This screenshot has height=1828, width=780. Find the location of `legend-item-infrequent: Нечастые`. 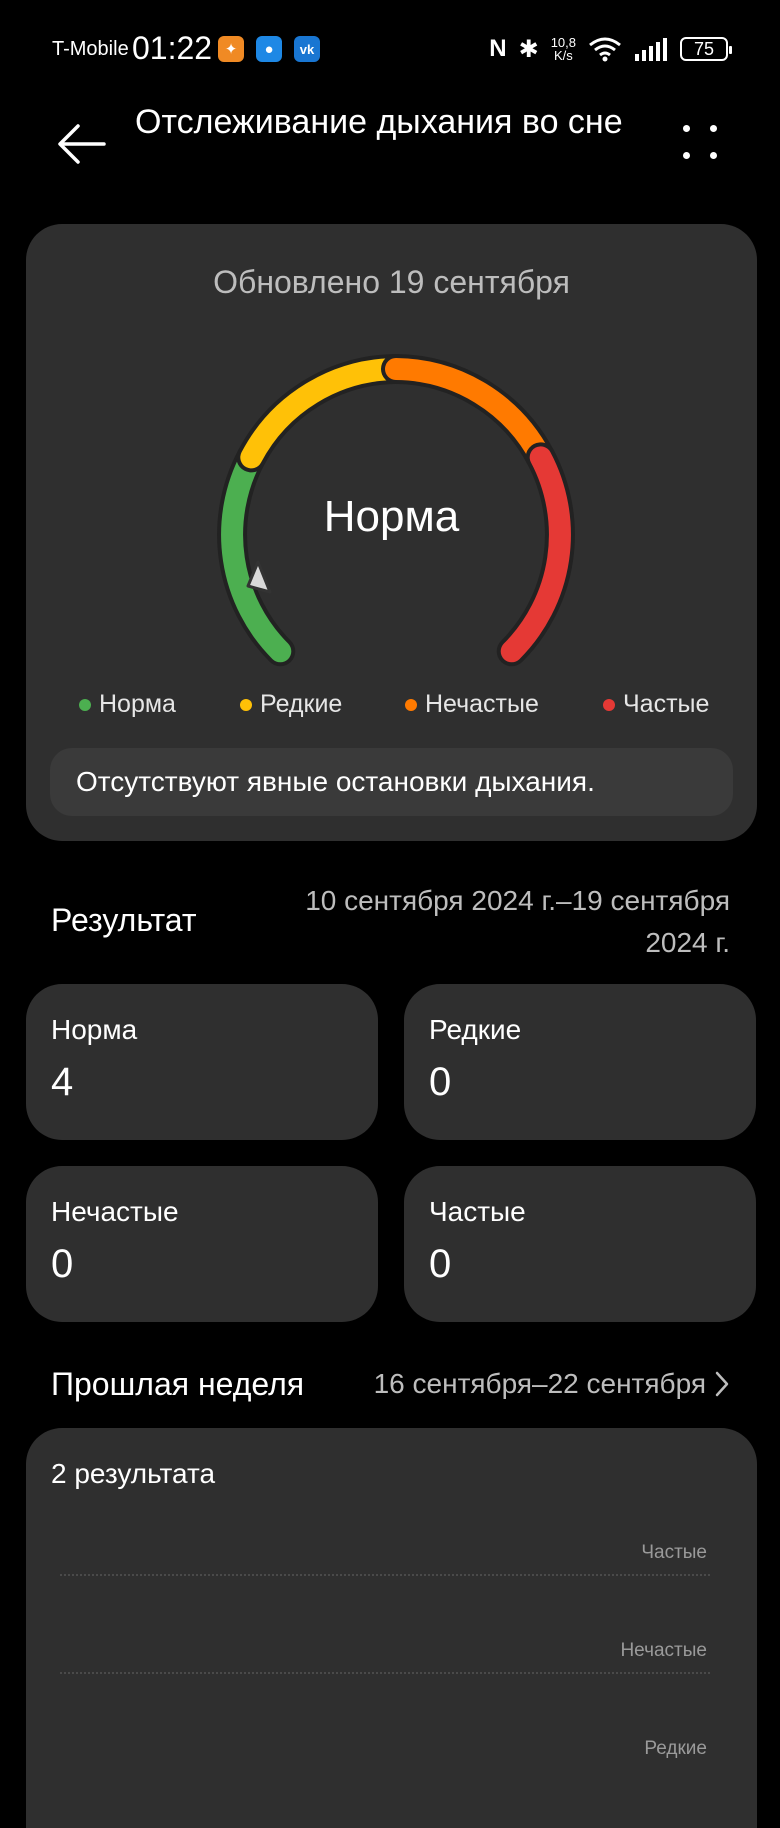

legend-item-infrequent: Нечастые is located at coordinates (472, 704).